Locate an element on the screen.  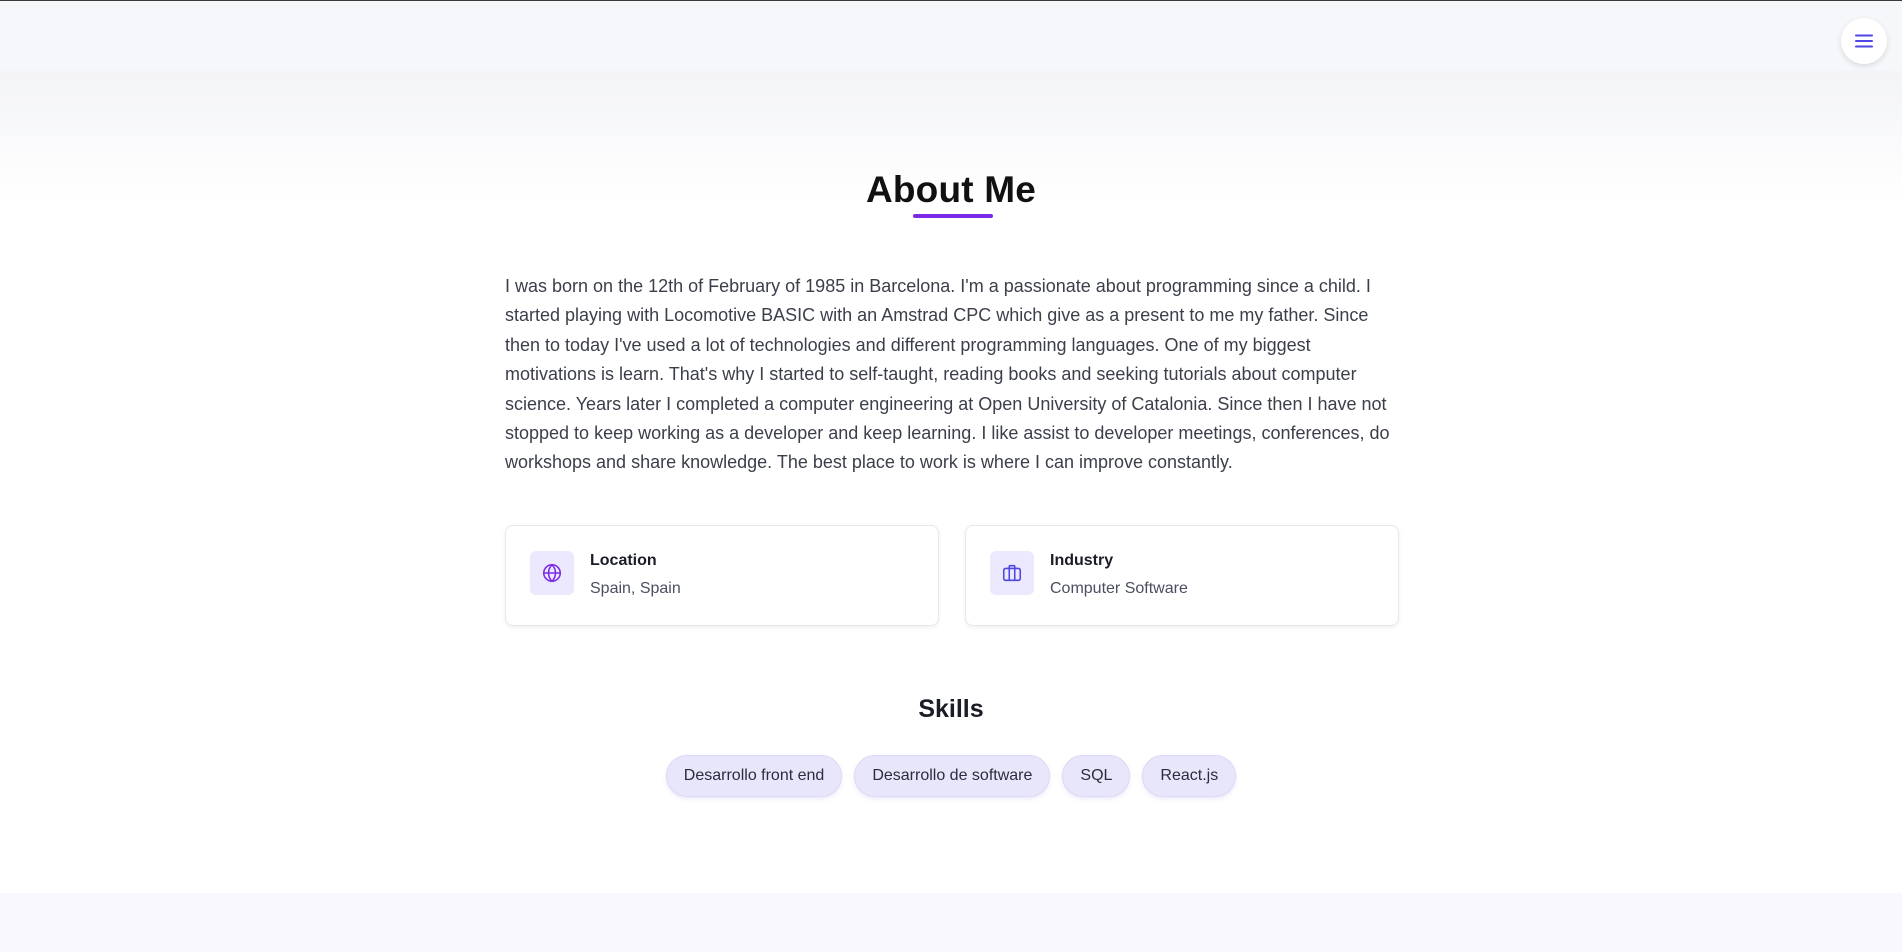
skill-chip: SQL is located at coordinates (1096, 776).